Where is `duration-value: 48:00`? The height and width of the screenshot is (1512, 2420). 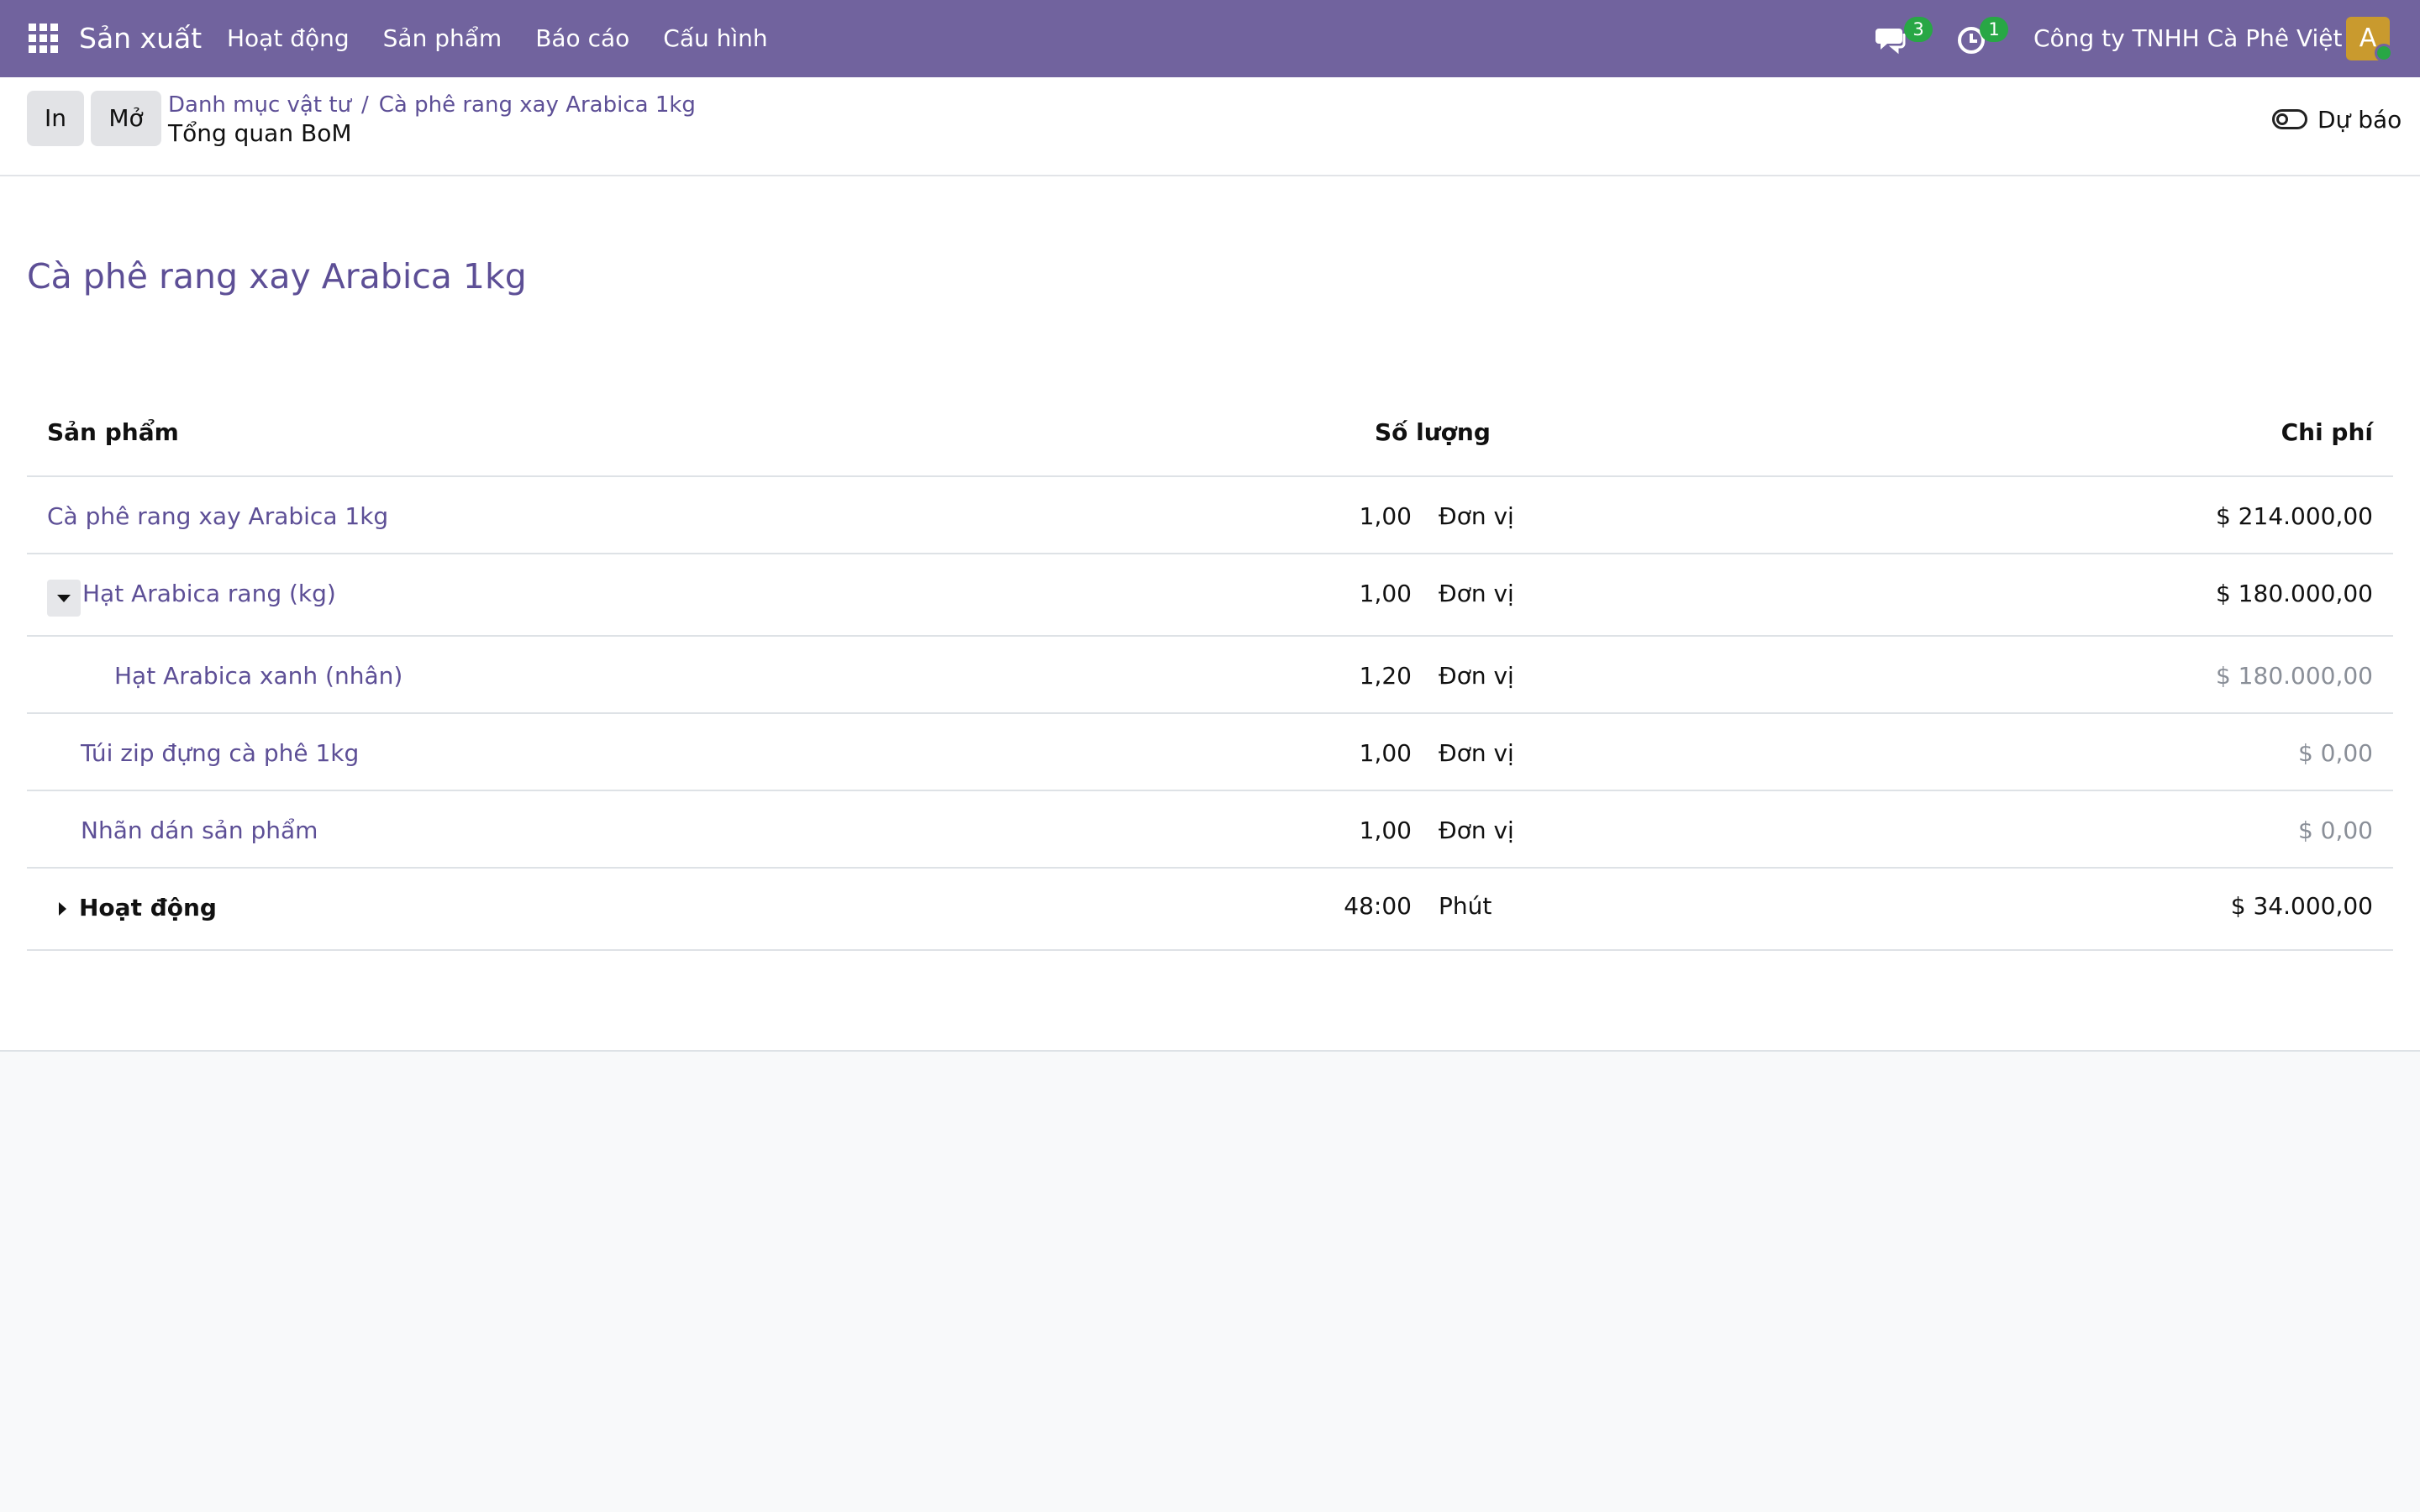
duration-value: 48:00 is located at coordinates (1378, 906).